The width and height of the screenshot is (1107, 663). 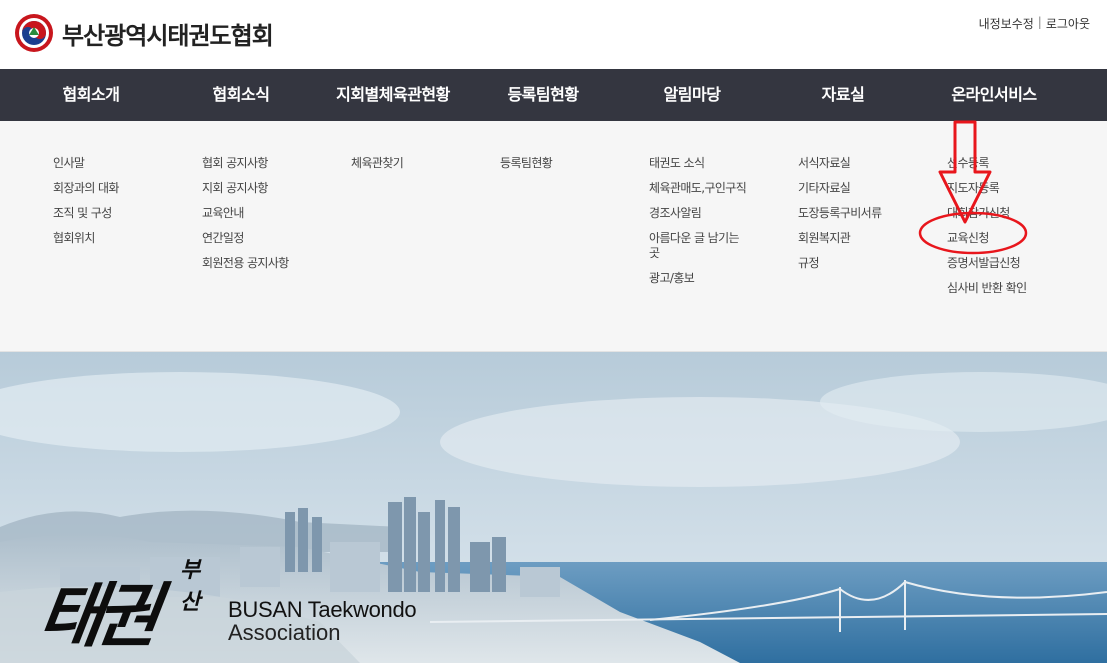 I want to click on hero-calligraphy: 태권 부산, so click(x=116, y=609).